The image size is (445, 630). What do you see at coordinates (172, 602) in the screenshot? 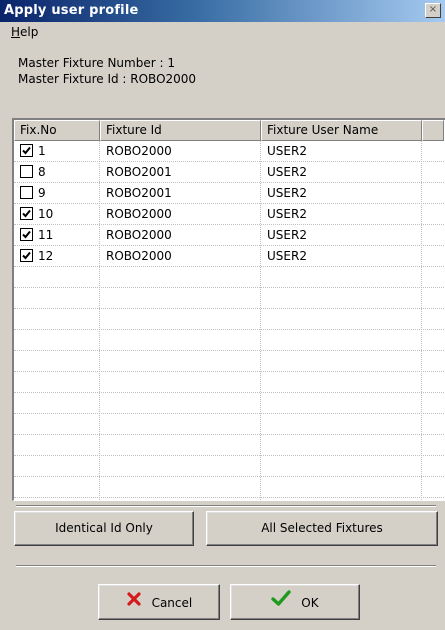
I see `cancel-label: Cancel` at bounding box center [172, 602].